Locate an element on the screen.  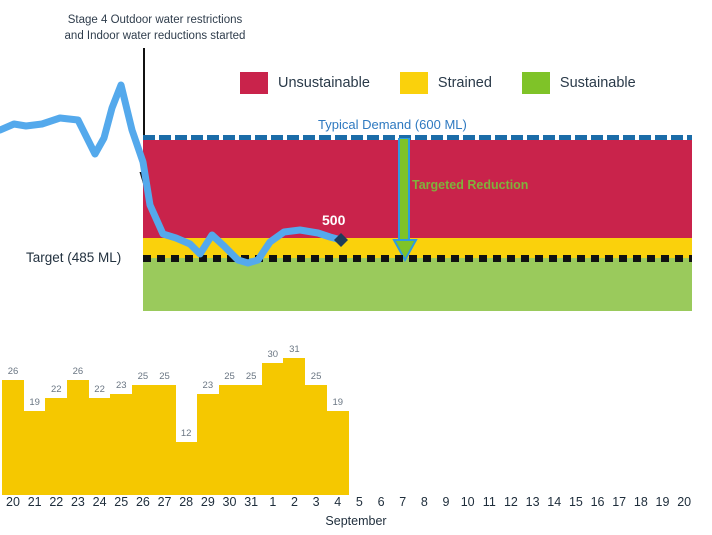
bar-value-label: 30 is located at coordinates (273, 354).